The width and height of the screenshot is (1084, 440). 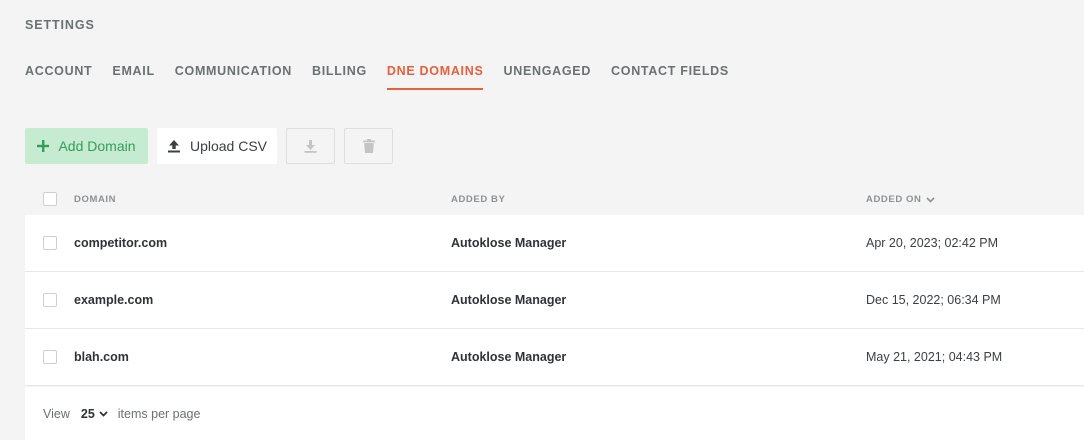 I want to click on tab-account: ACCOUNT, so click(x=58, y=77).